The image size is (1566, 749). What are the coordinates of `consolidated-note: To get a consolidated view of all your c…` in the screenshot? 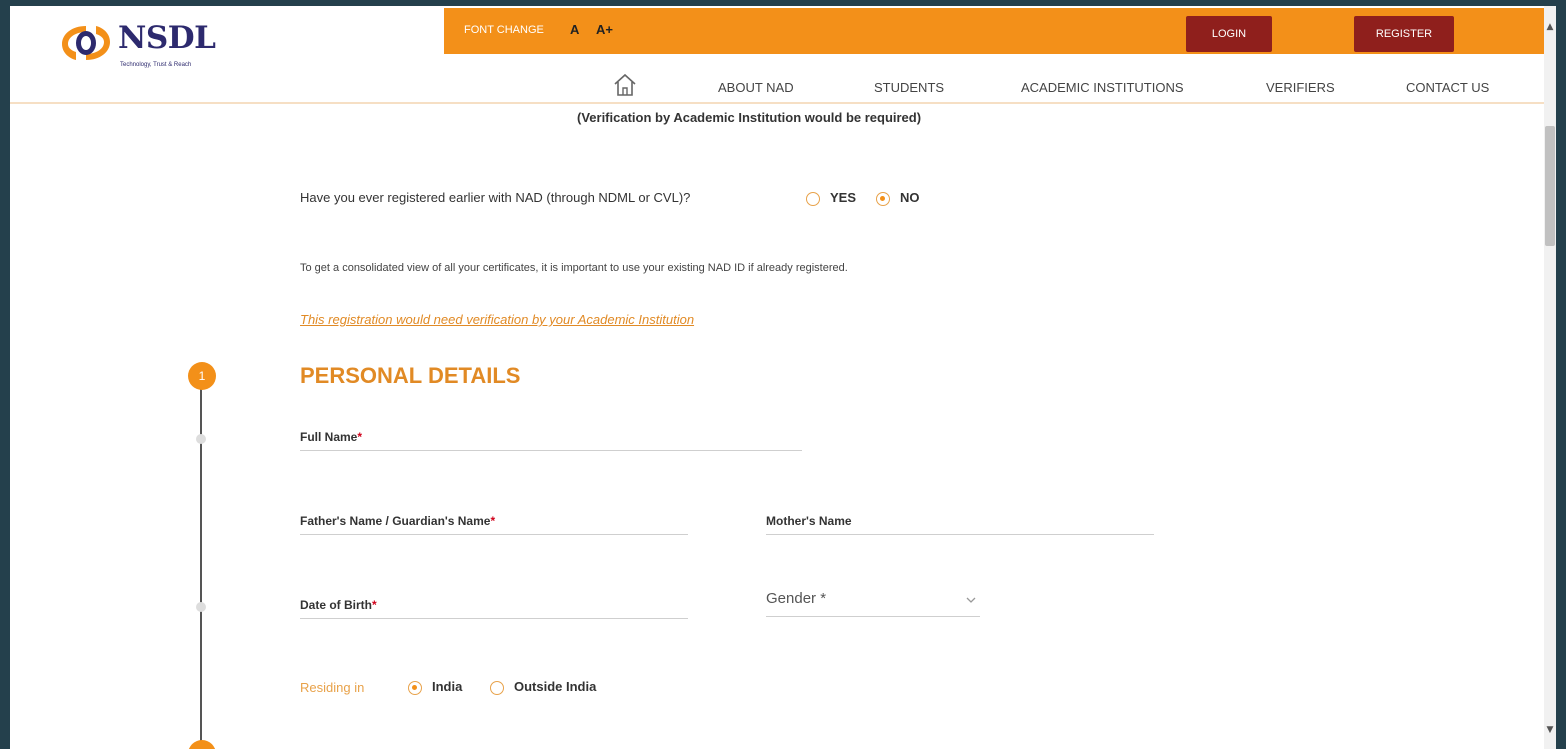 It's located at (574, 268).